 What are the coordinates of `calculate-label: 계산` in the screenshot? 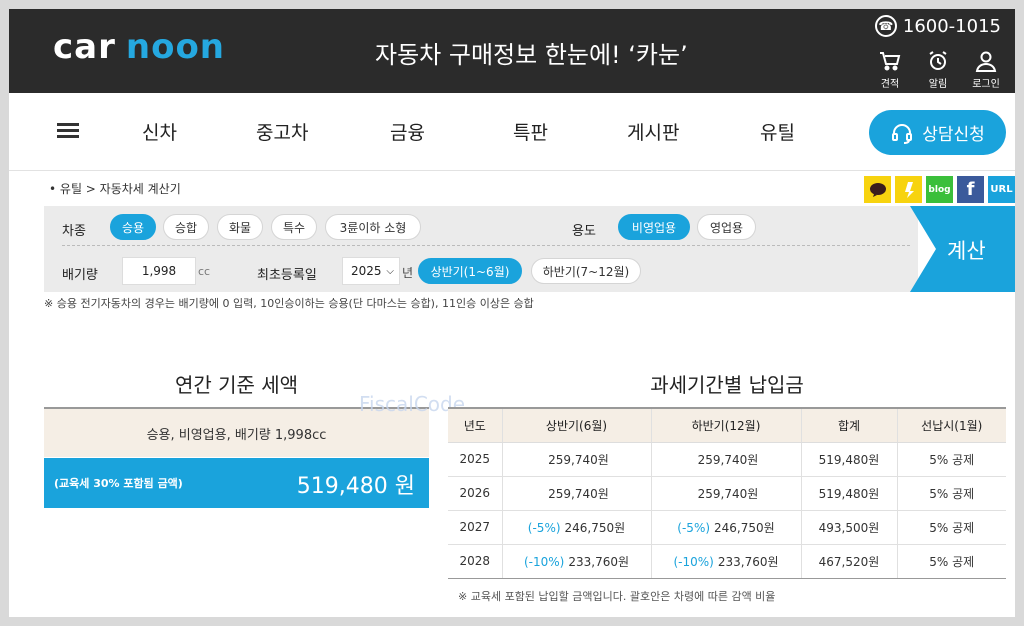 It's located at (966, 251).